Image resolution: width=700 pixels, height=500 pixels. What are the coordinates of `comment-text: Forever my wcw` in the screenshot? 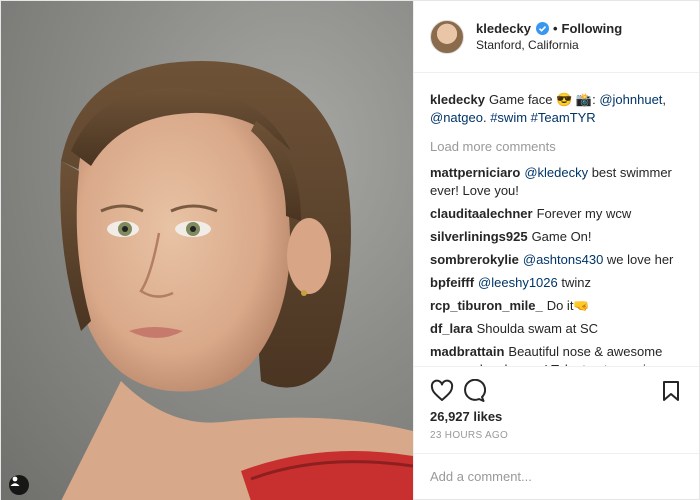 It's located at (584, 213).